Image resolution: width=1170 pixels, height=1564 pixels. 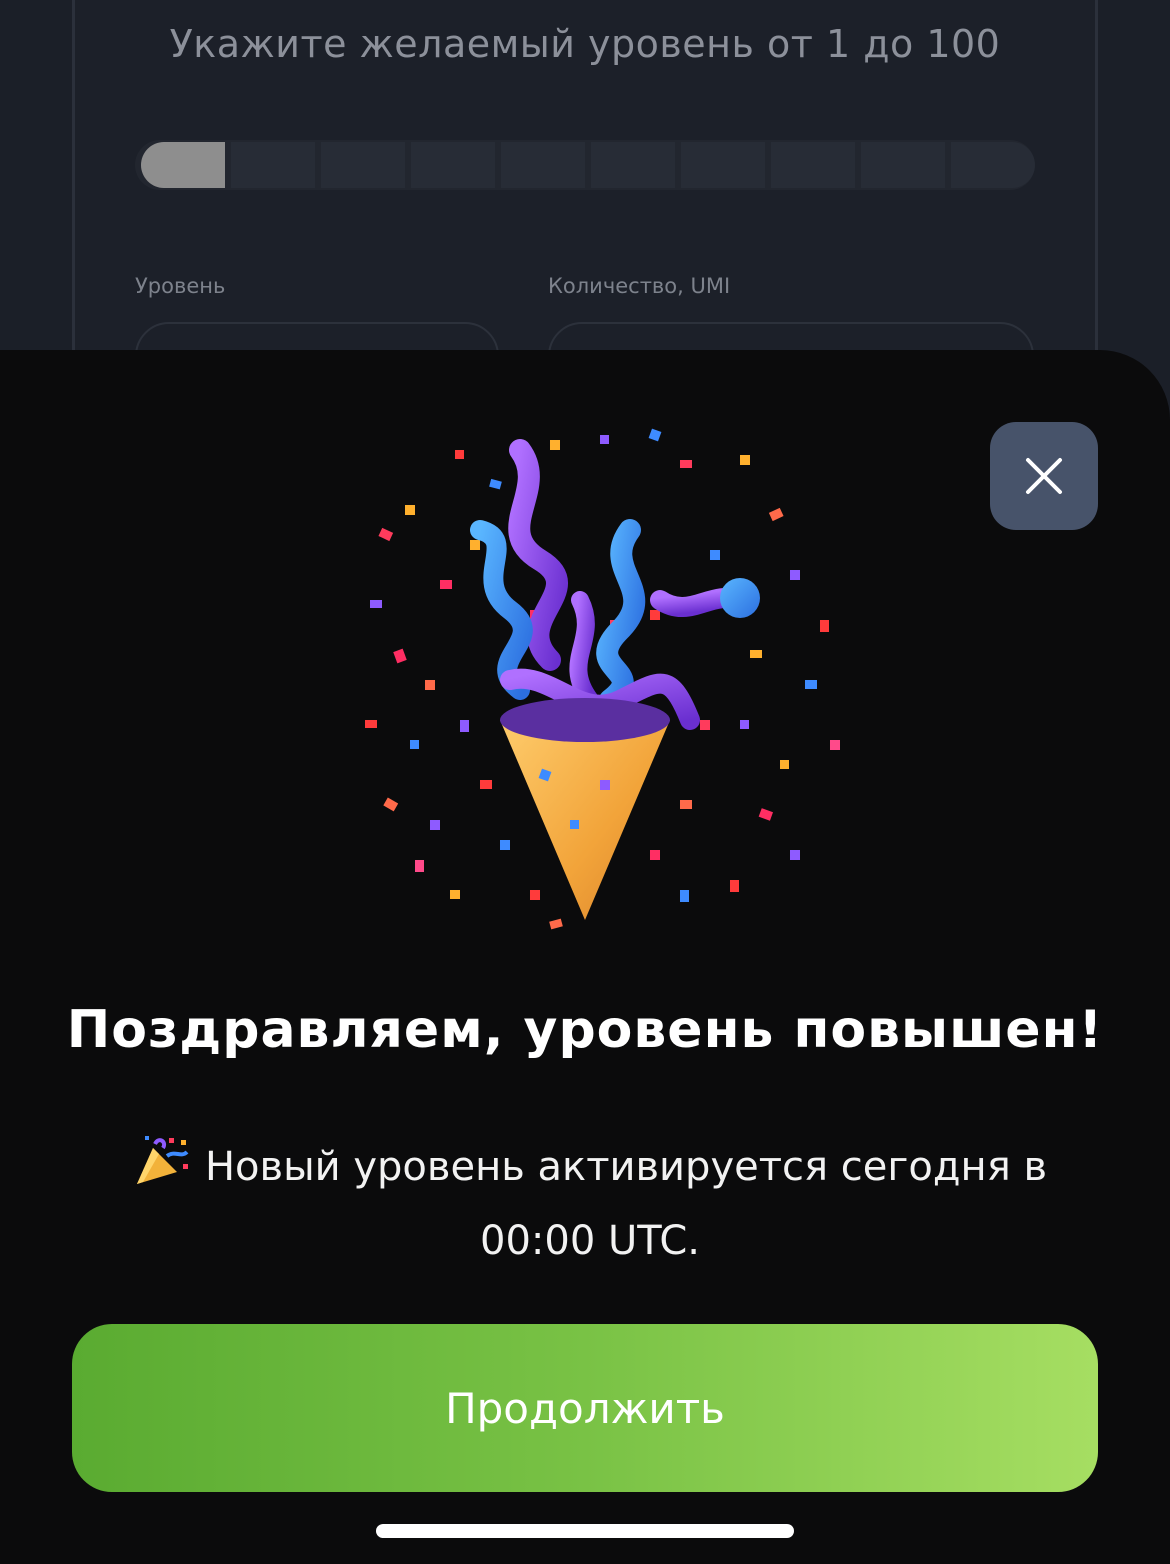 I want to click on party-popper-icon, so click(x=162, y=1160).